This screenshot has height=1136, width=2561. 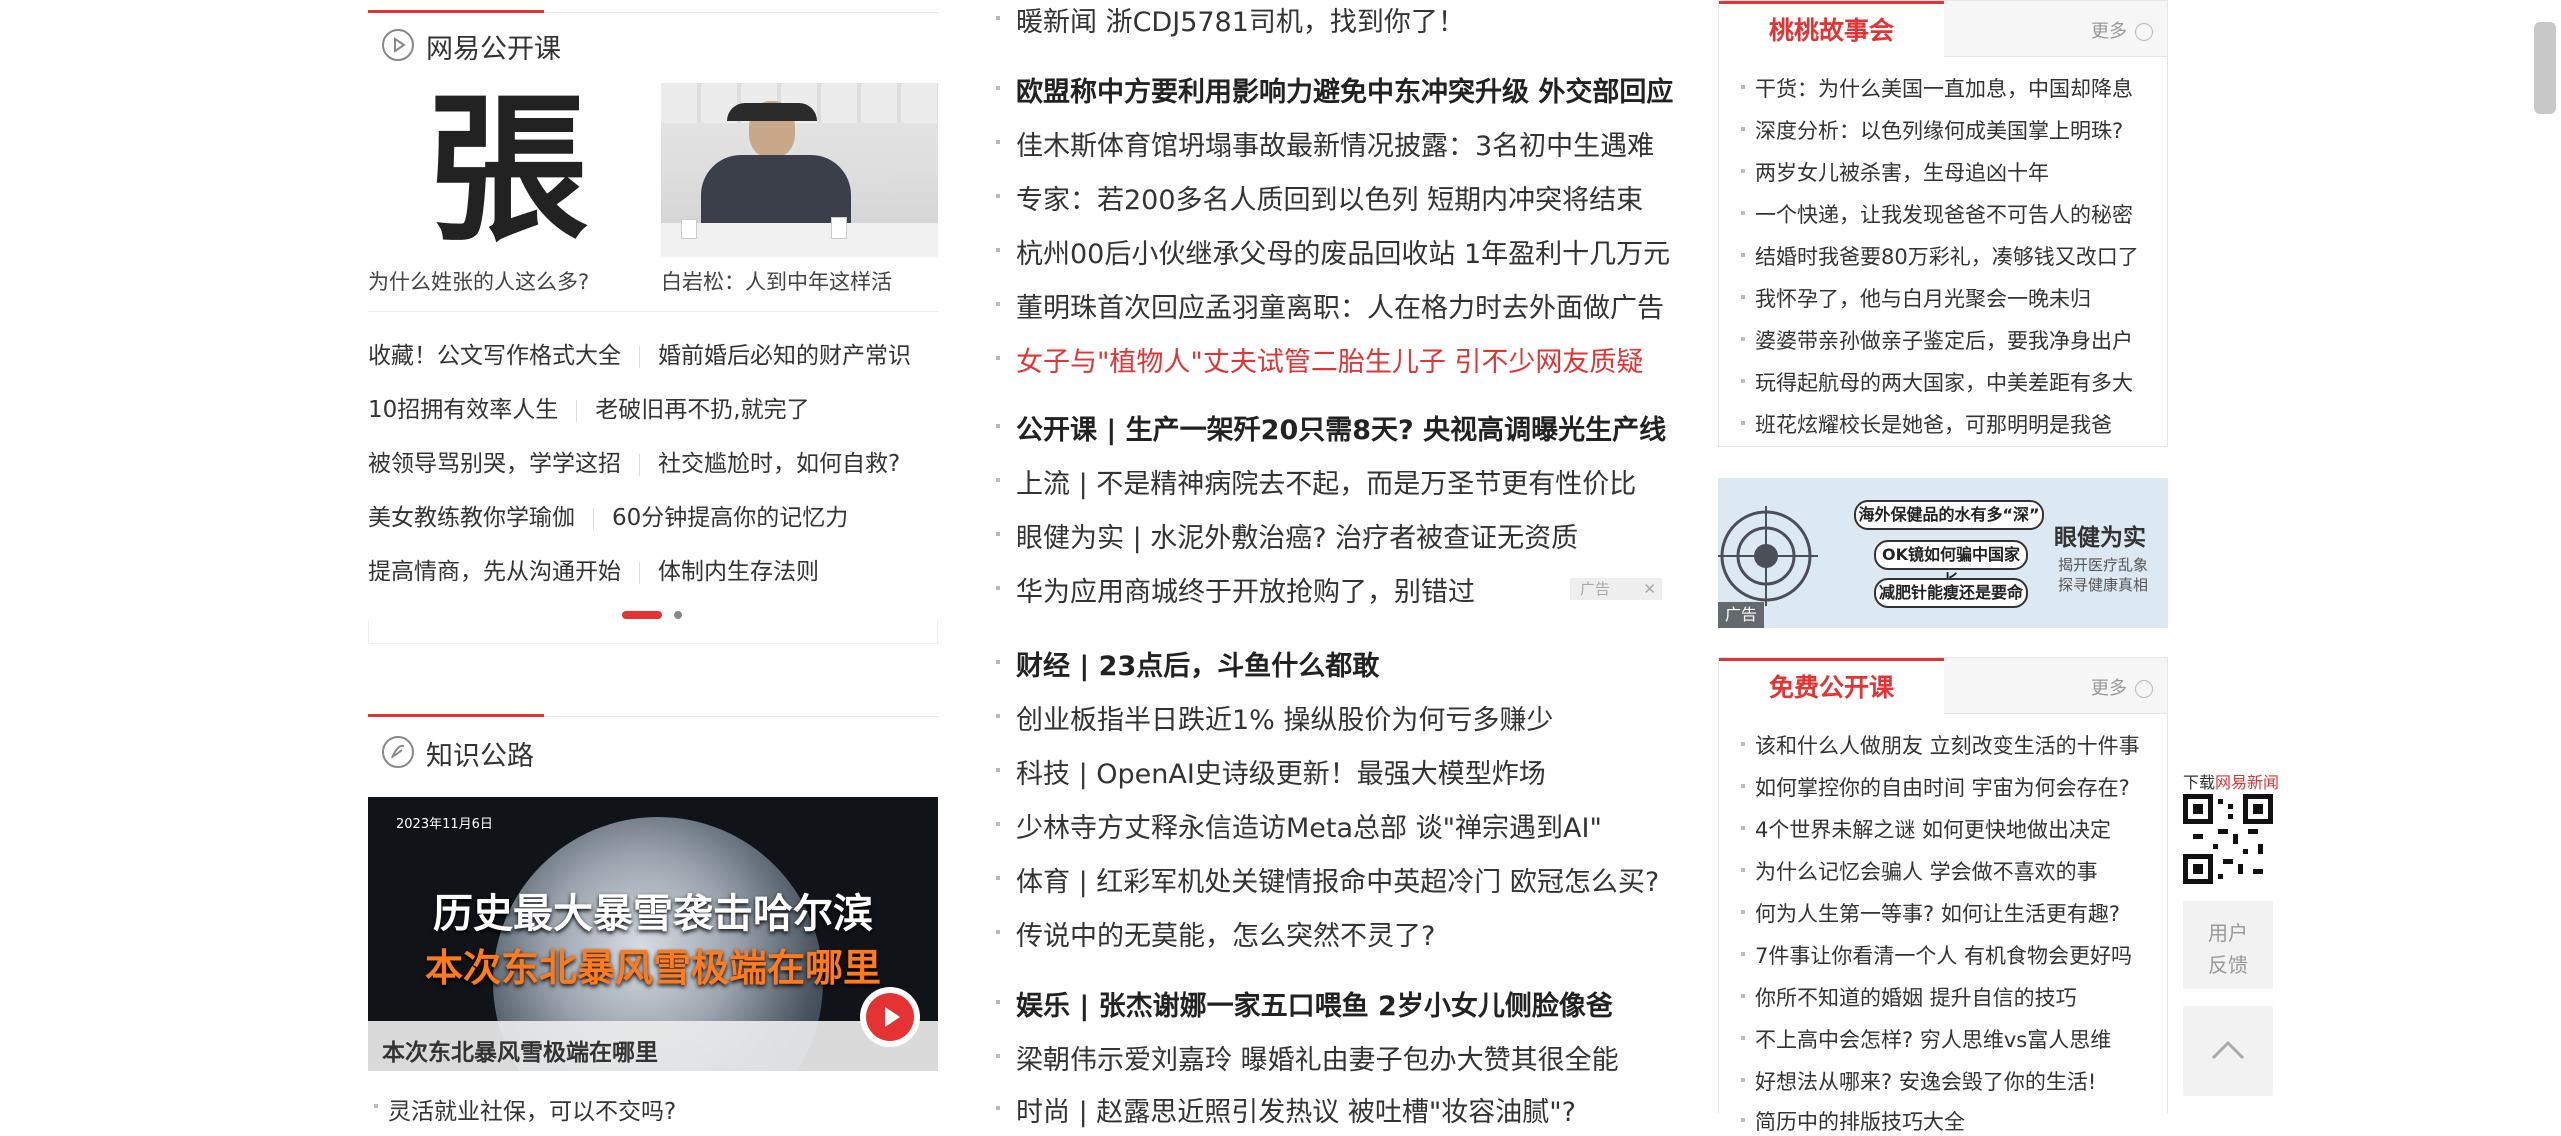 What do you see at coordinates (494, 353) in the screenshot?
I see `course-link: 收藏！公文写作格式大全` at bounding box center [494, 353].